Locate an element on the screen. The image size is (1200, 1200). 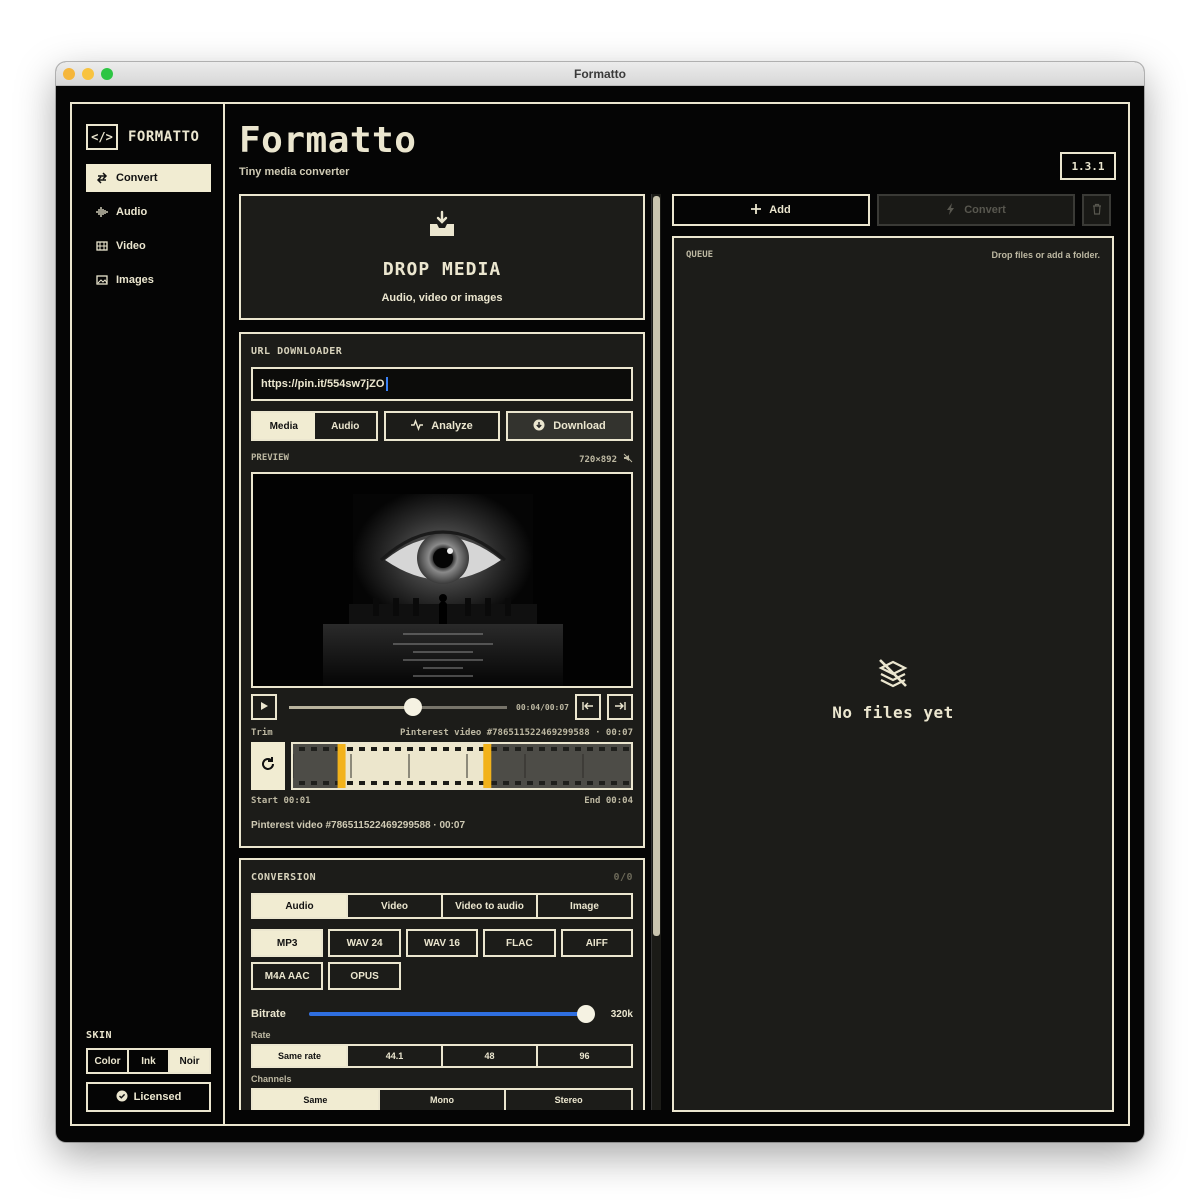
inbox-download-icon is located at coordinates (442, 227).